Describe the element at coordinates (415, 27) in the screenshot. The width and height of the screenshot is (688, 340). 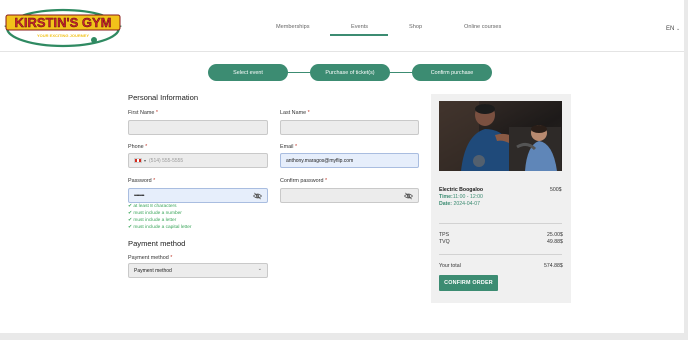
I see `nav-shop: Shop` at that location.